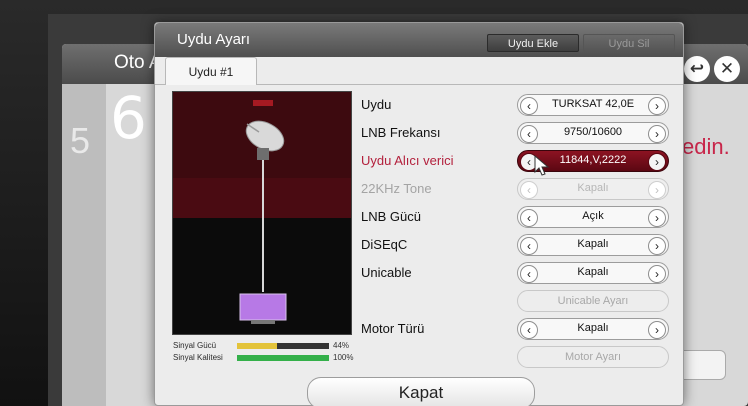 This screenshot has height=406, width=748. Describe the element at coordinates (341, 345) in the screenshot. I see `signal-power-value: 44%` at that location.